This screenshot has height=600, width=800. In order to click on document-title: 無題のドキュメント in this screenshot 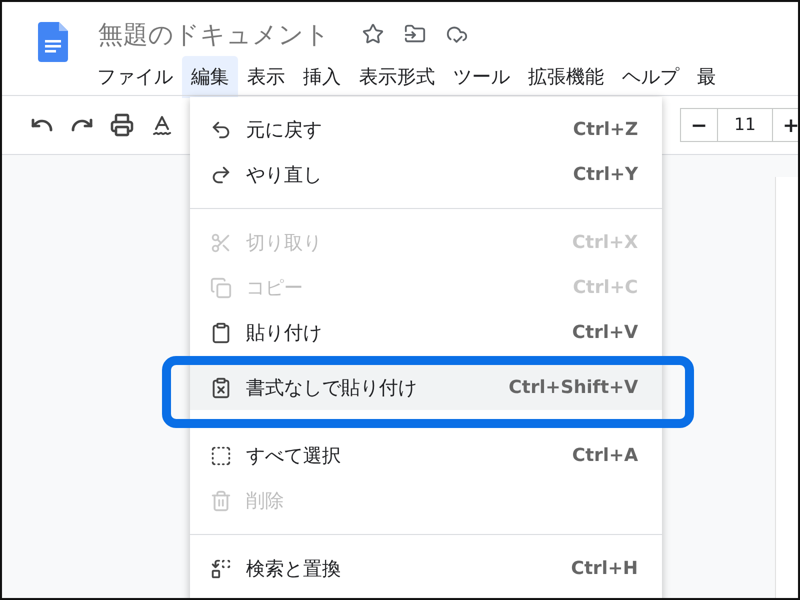, I will do `click(214, 34)`.